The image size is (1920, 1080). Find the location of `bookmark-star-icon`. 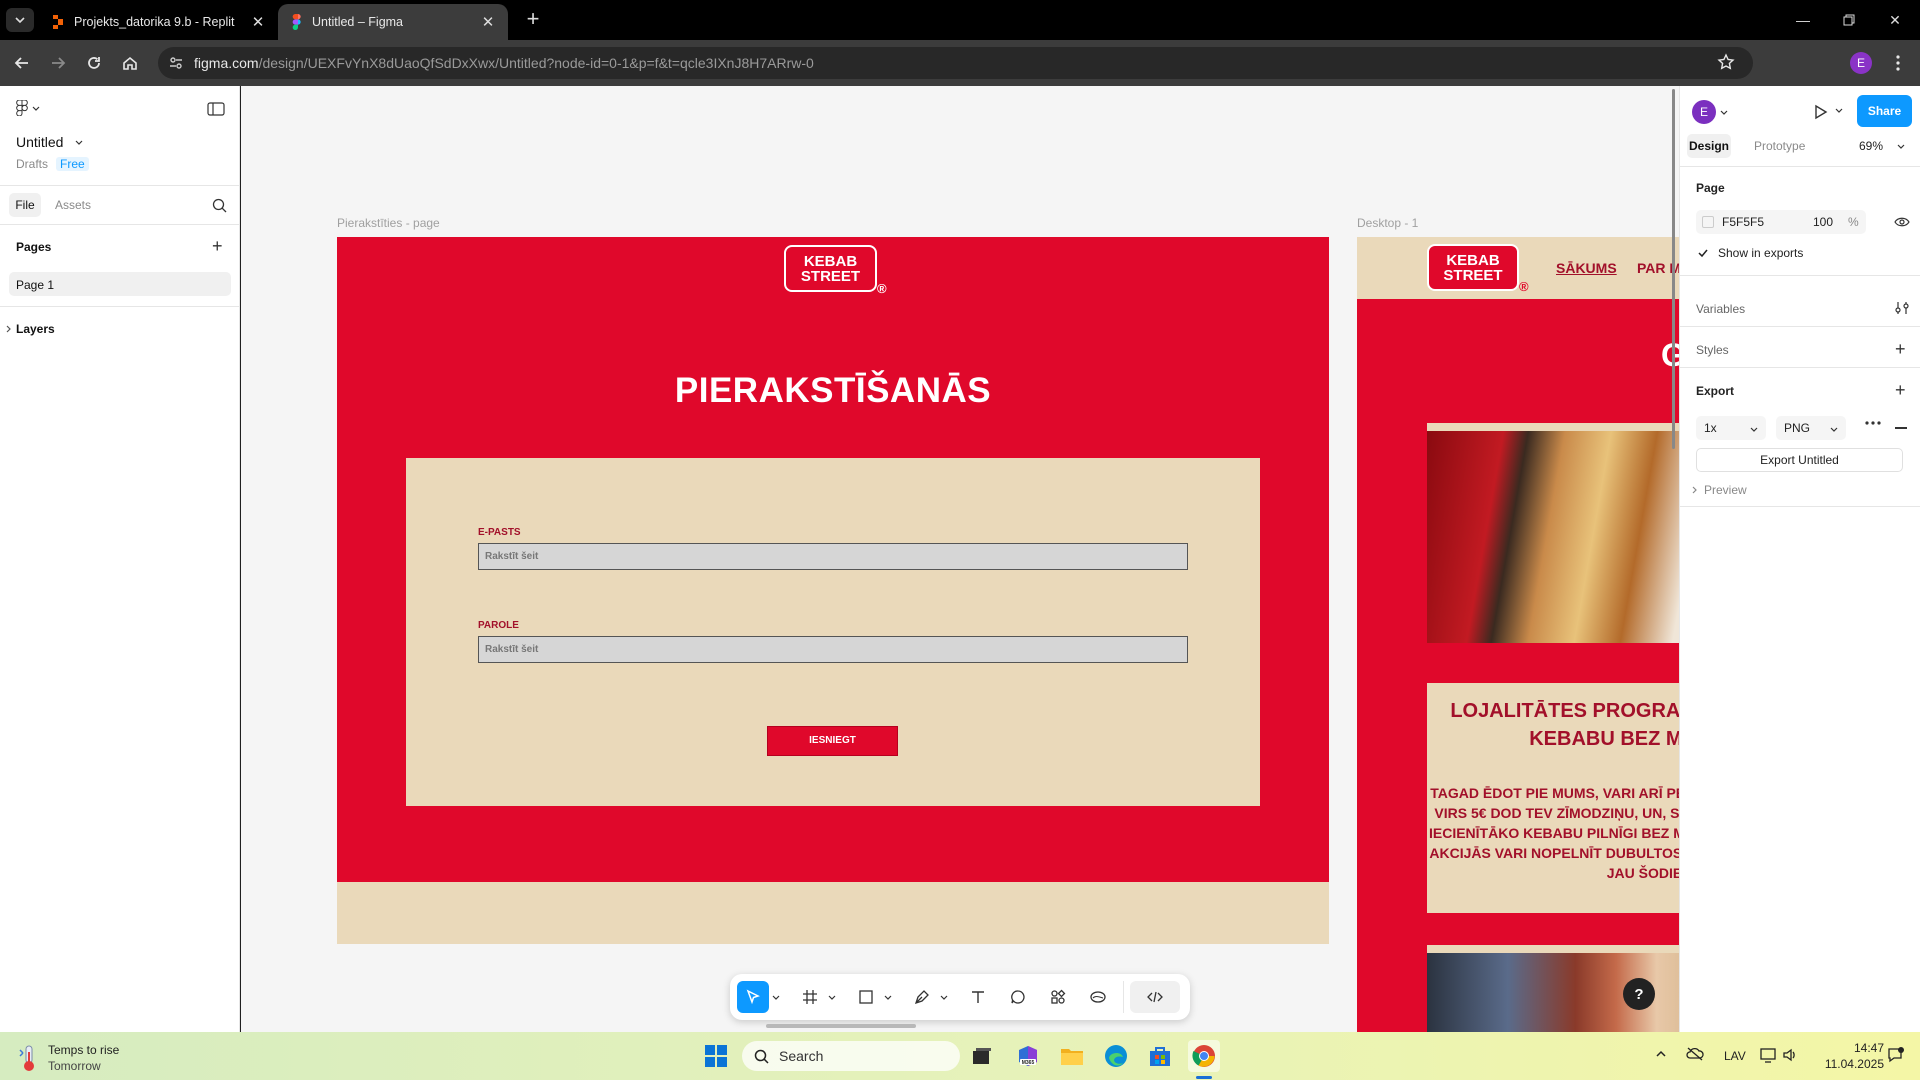

bookmark-star-icon is located at coordinates (1726, 62).